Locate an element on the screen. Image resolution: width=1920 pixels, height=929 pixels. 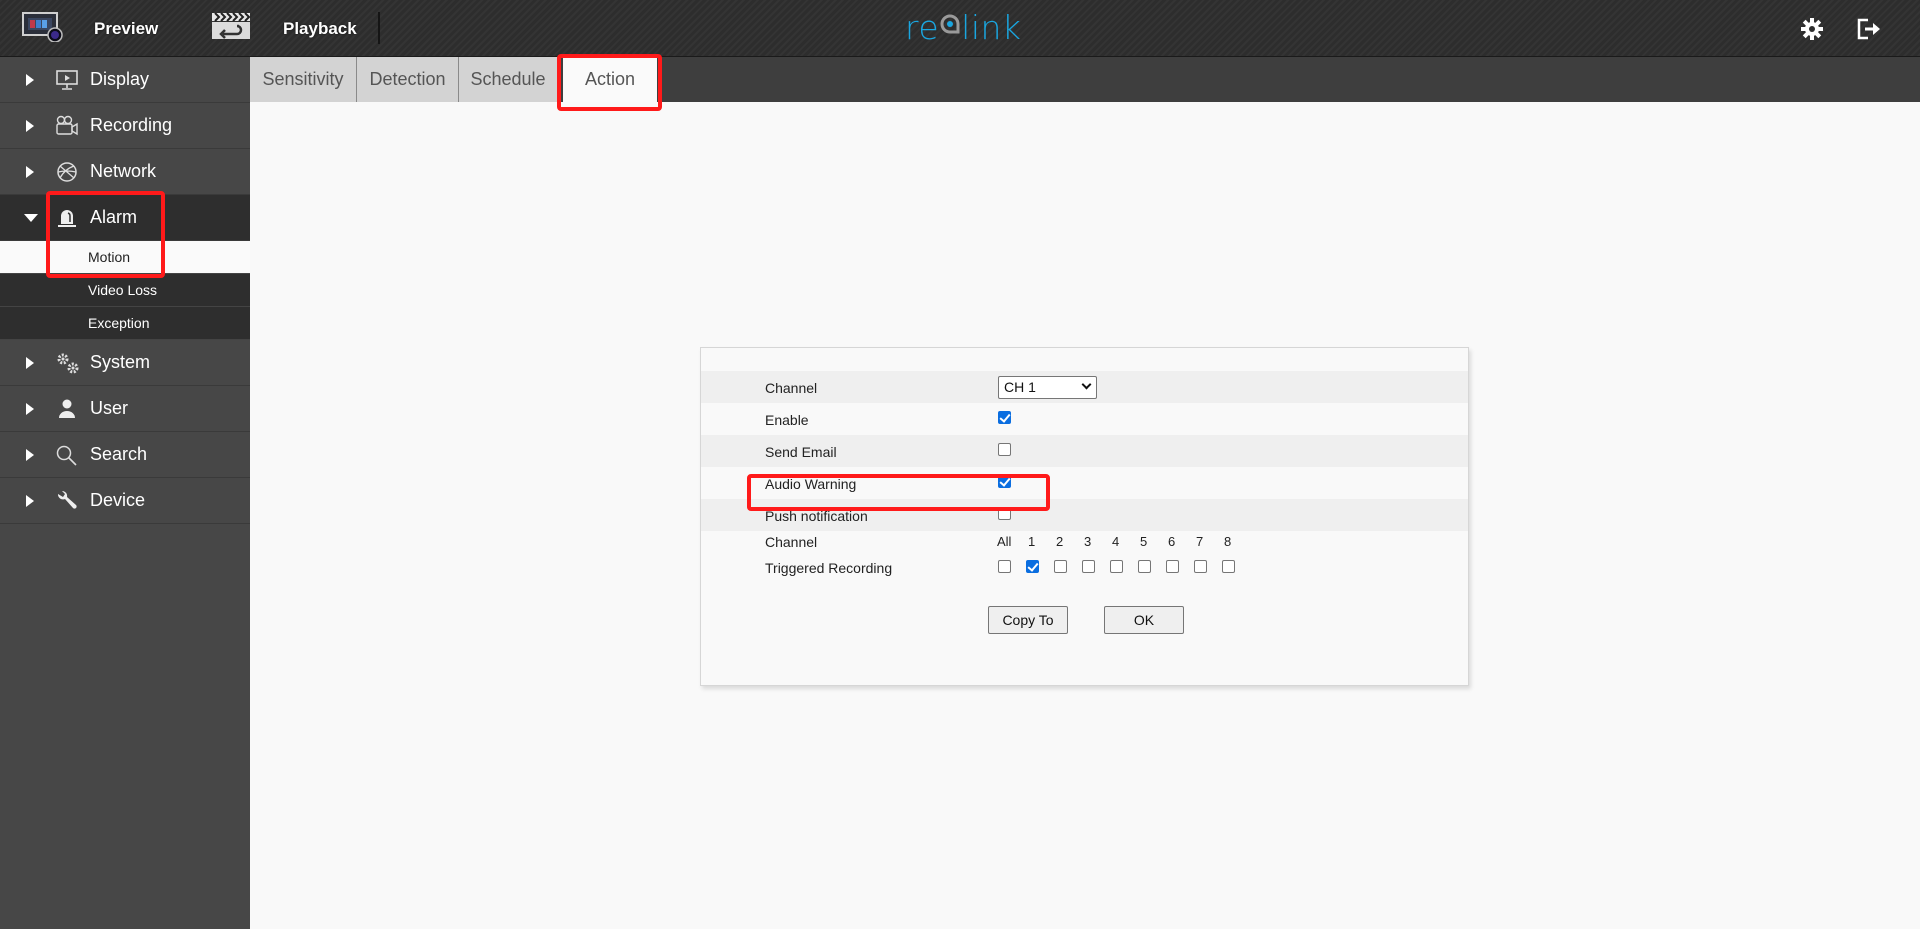
channel-label-8: 8 is located at coordinates (1228, 541).